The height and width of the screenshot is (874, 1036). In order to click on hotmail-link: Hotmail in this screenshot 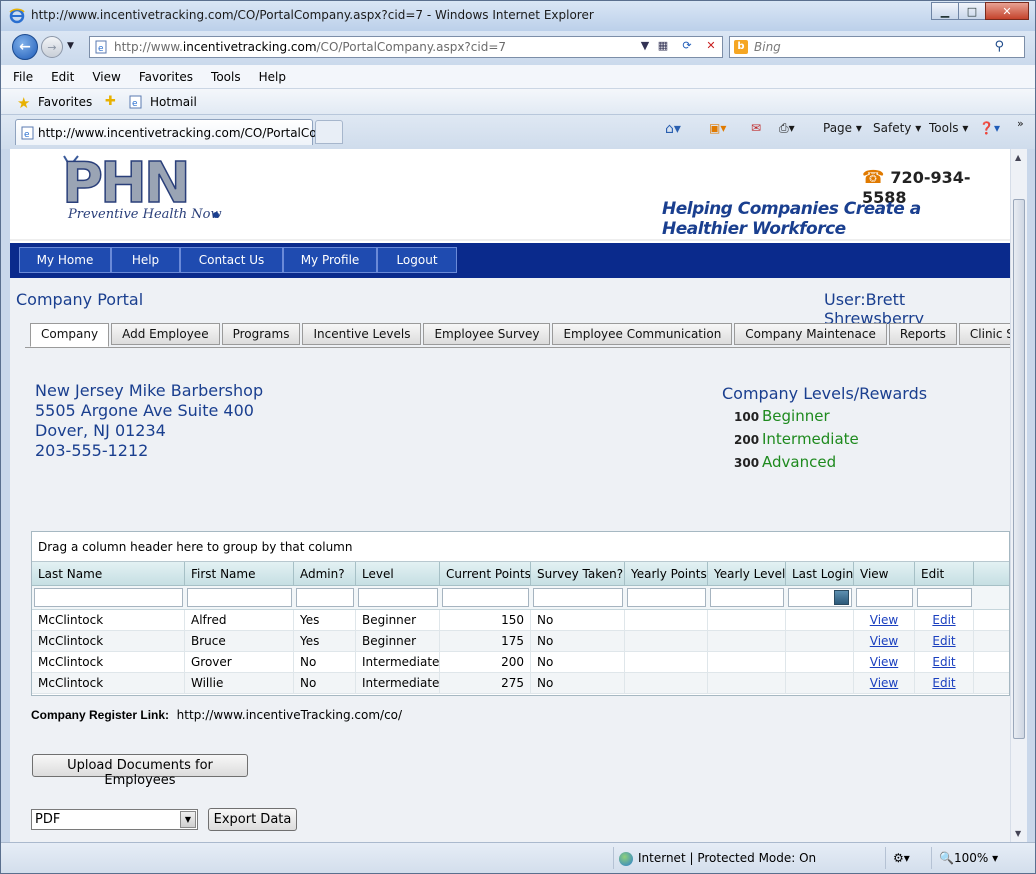, I will do `click(173, 102)`.